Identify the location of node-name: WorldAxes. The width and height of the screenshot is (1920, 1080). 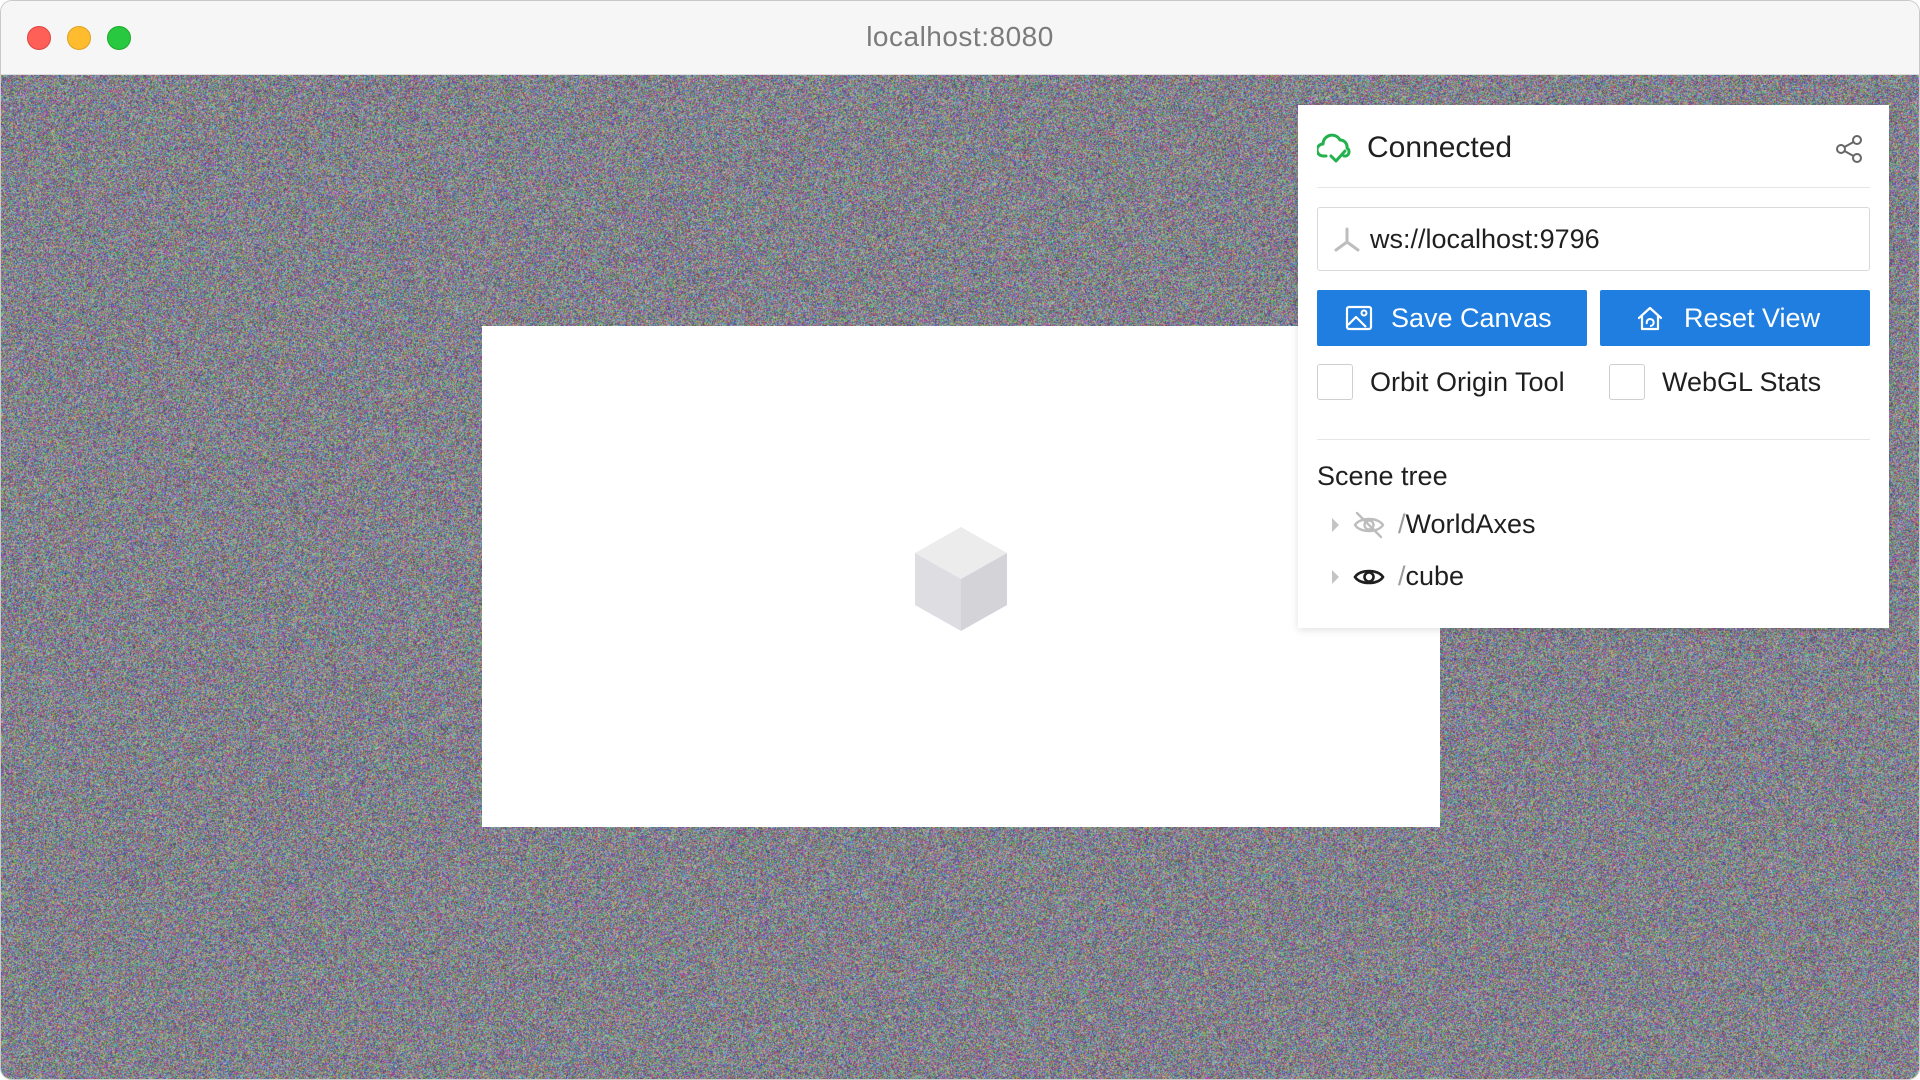
(1471, 524).